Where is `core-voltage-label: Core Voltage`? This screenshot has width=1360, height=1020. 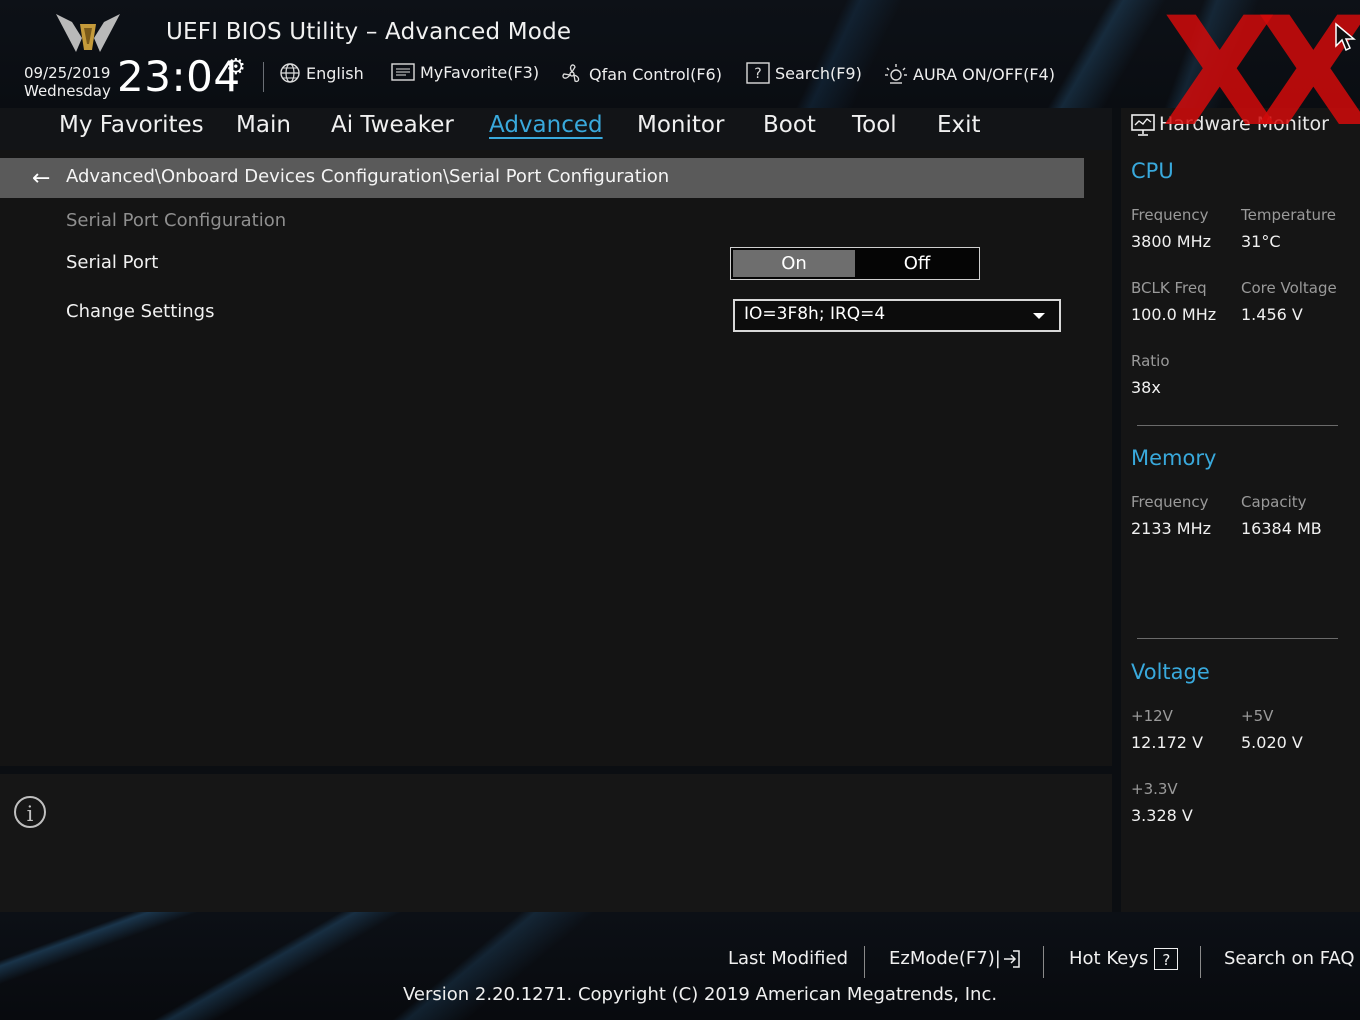 core-voltage-label: Core Voltage is located at coordinates (1289, 288).